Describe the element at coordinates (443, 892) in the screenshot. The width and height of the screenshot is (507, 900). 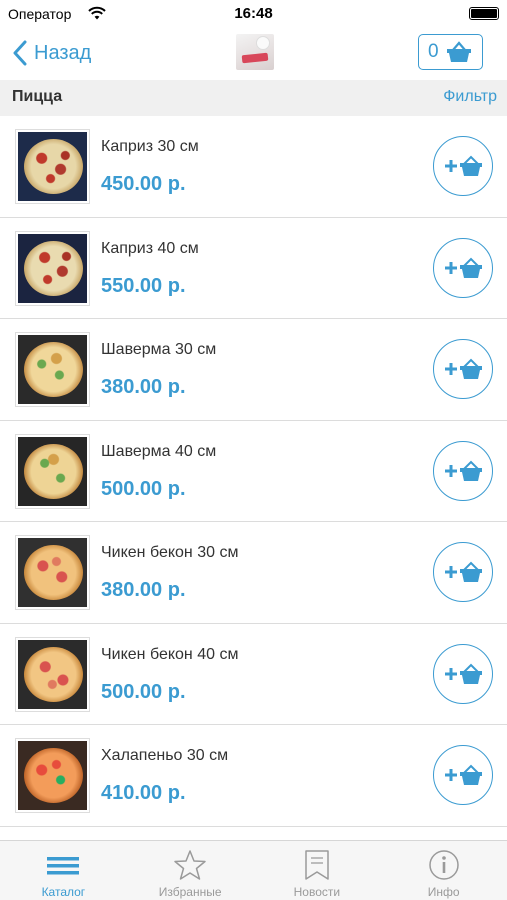
I see `tab-label: Инфо` at that location.